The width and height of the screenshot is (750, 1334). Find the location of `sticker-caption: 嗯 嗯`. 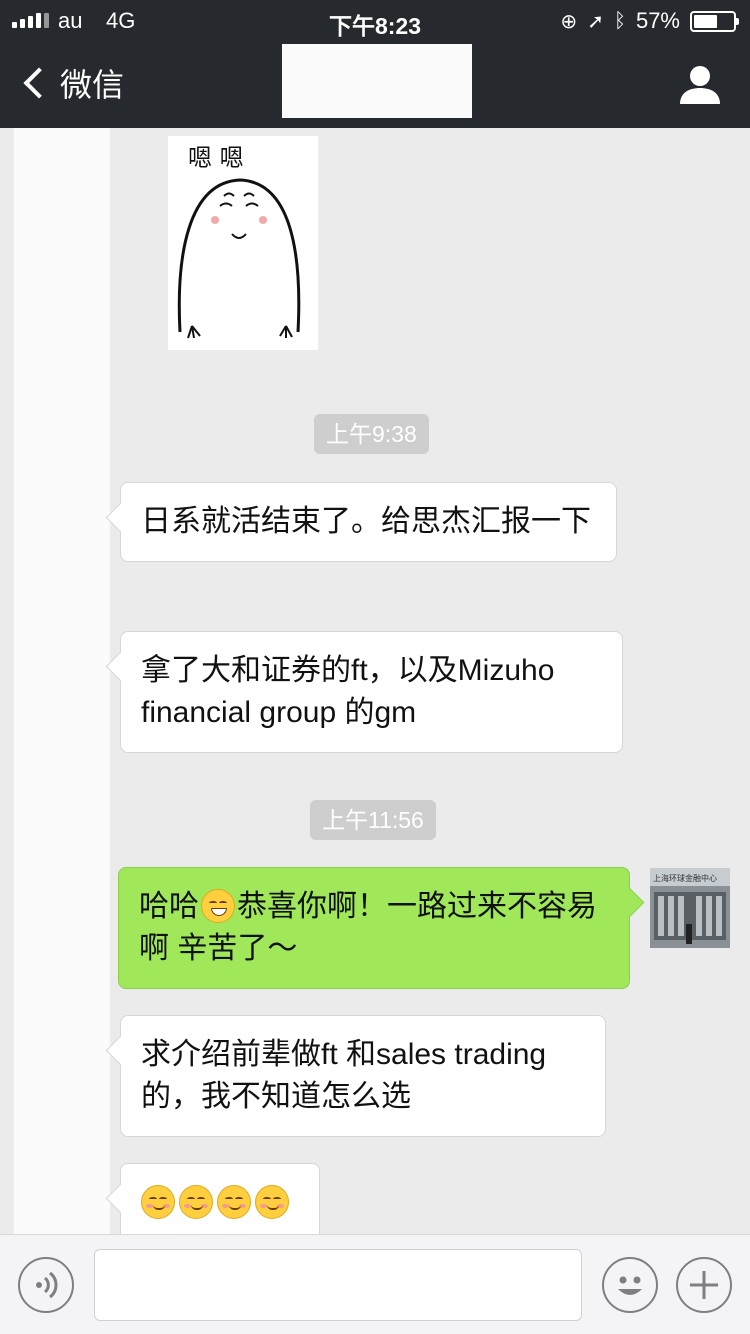

sticker-caption: 嗯 嗯 is located at coordinates (216, 158).